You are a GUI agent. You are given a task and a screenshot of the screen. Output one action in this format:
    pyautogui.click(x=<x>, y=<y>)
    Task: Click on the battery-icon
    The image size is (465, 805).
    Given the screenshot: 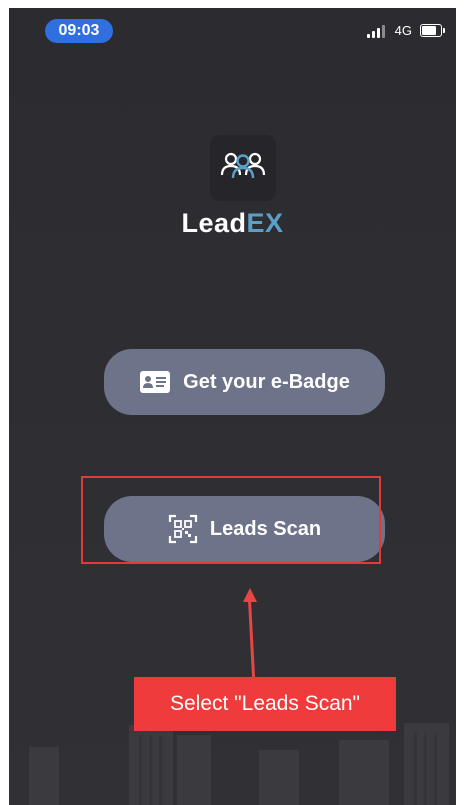 What is the action you would take?
    pyautogui.click(x=432, y=30)
    